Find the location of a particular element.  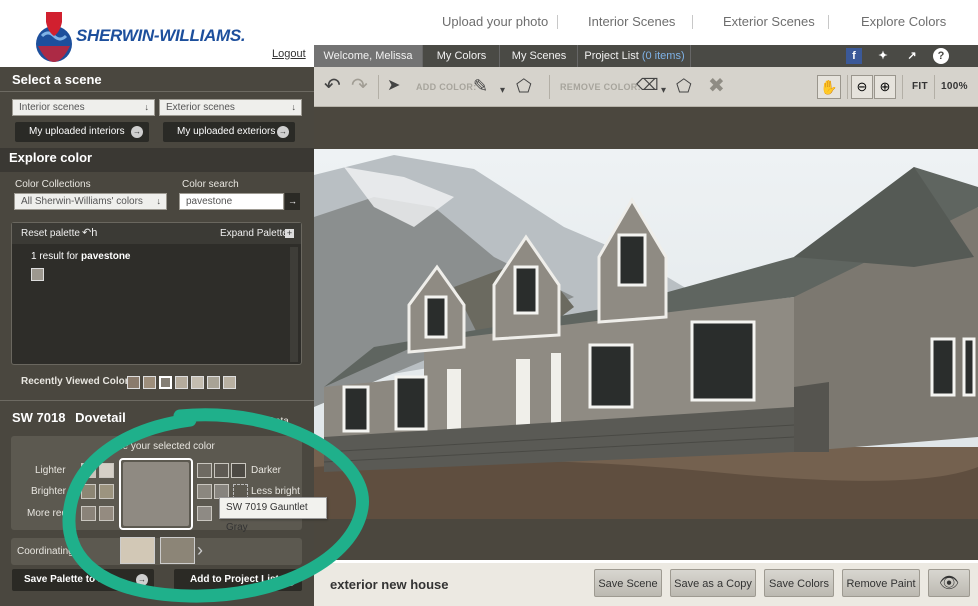

polygon-add-icon: ⬠ is located at coordinates (524, 86).